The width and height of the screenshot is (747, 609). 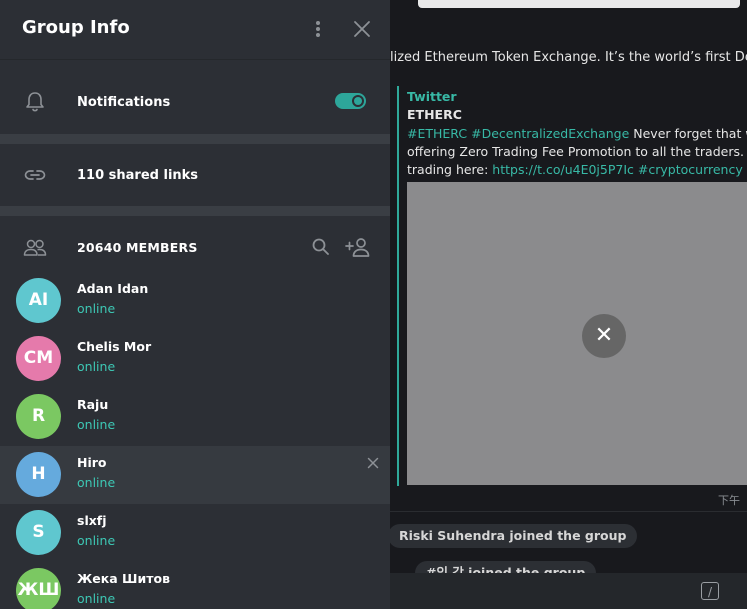 What do you see at coordinates (450, 169) in the screenshot?
I see `preview-text-part: trading here:` at bounding box center [450, 169].